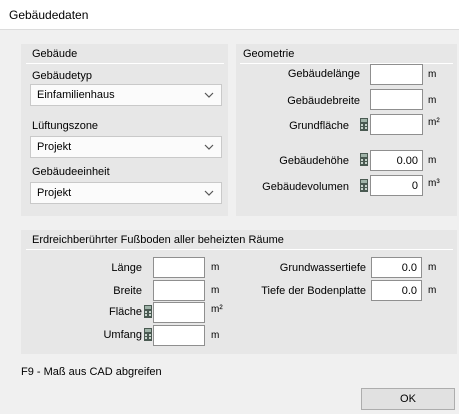 The image size is (459, 414). I want to click on floor-length-unit: m, so click(215, 267).